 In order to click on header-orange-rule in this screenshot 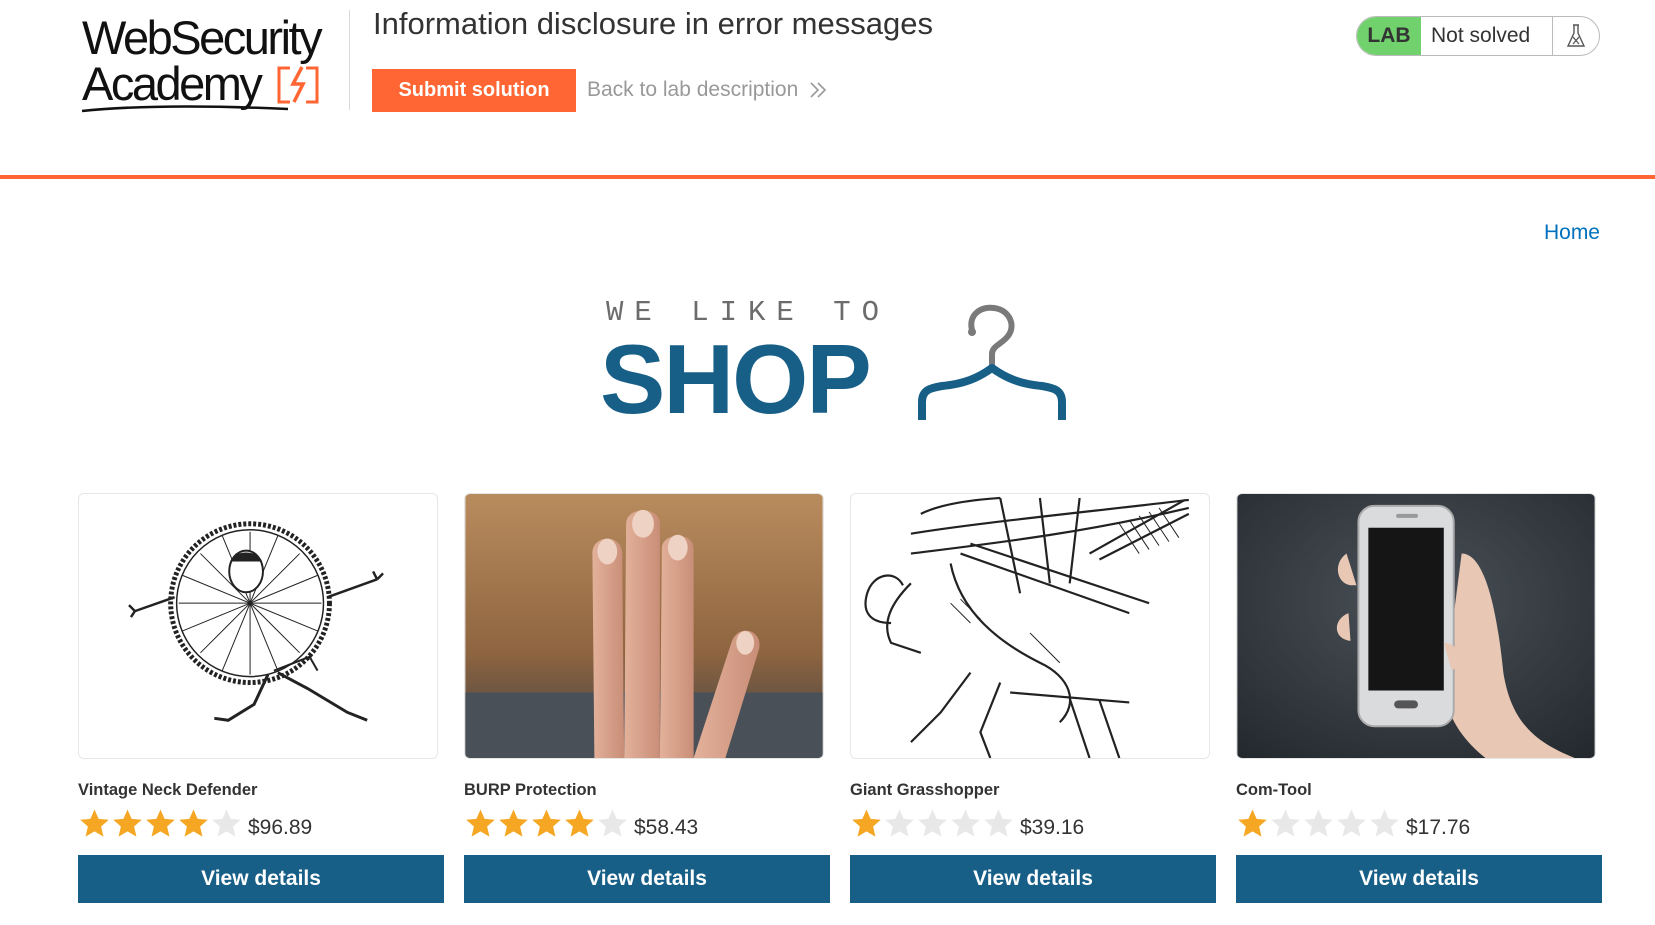, I will do `click(827, 177)`.